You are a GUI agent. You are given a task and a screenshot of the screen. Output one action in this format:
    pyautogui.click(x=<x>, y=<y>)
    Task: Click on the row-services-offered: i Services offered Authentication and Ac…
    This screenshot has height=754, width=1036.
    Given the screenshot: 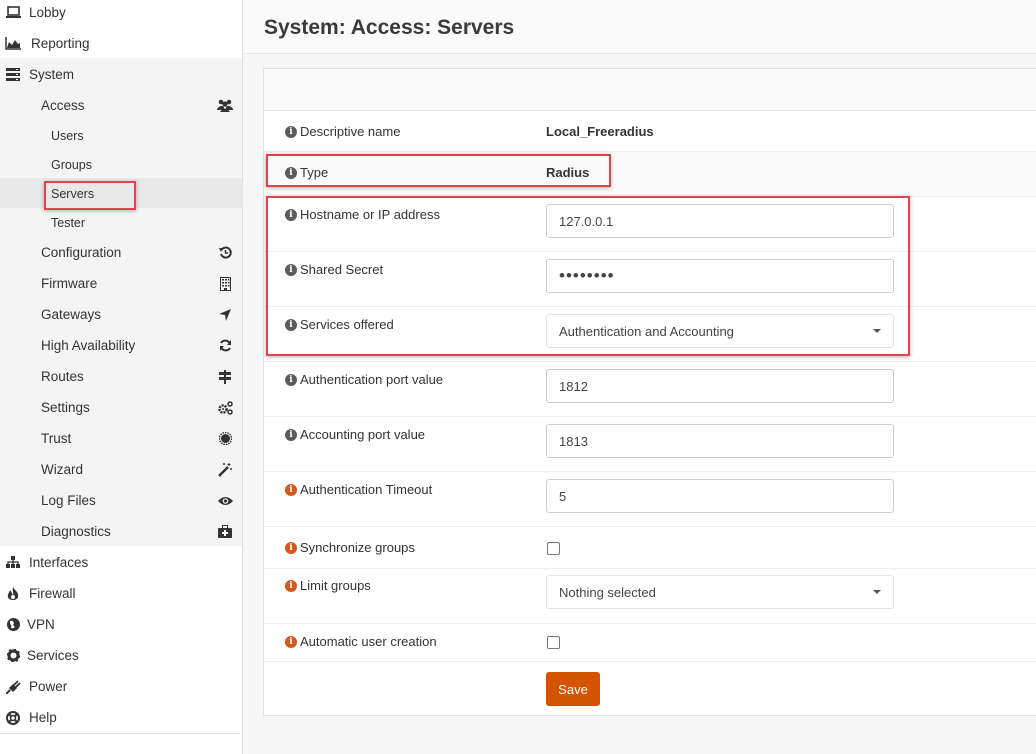 What is the action you would take?
    pyautogui.click(x=650, y=334)
    